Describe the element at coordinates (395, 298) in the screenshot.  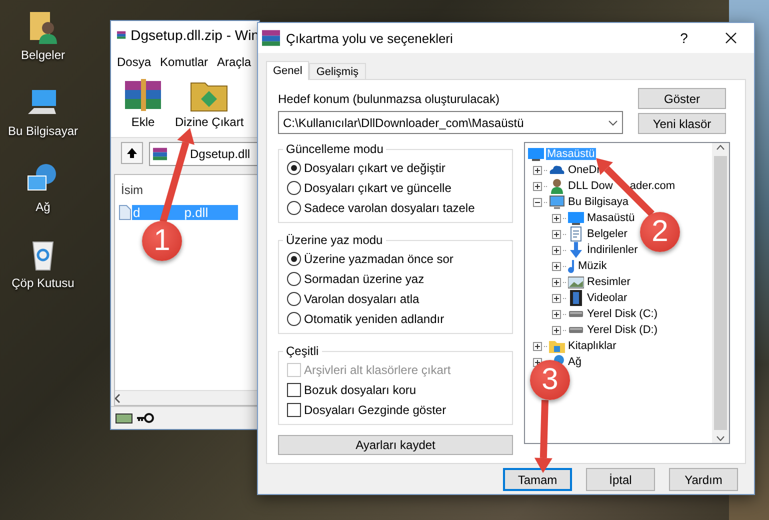
I see `option-label: Varolan dosyaları atla` at that location.